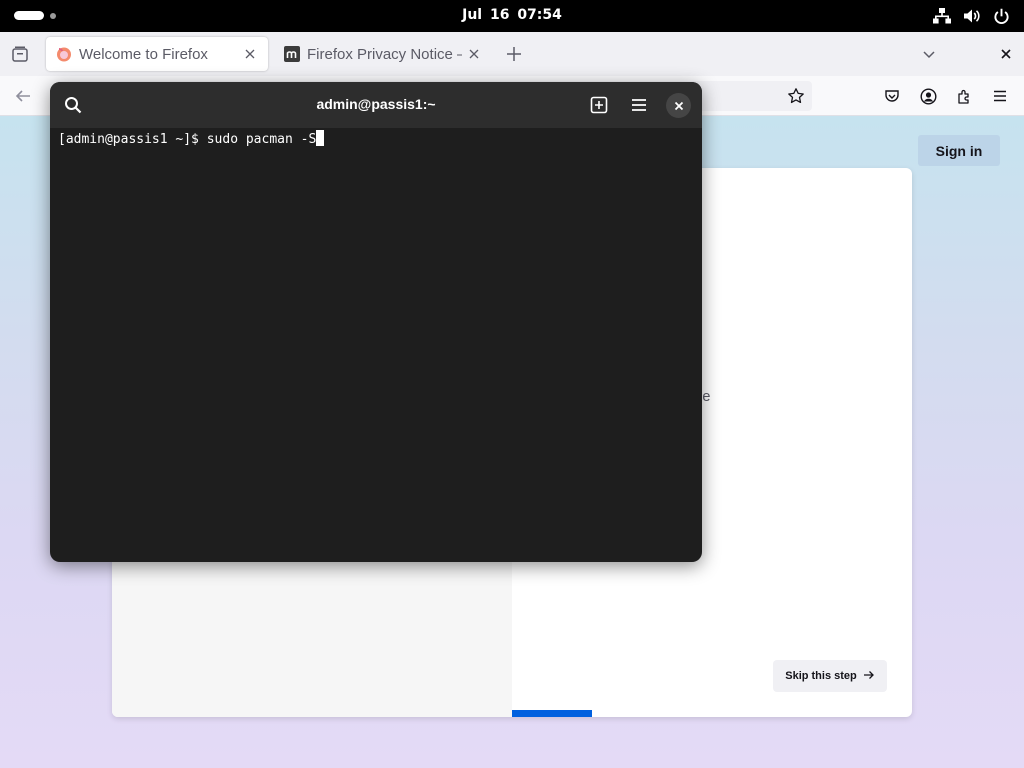 The image size is (1024, 768). Describe the element at coordinates (942, 16) in the screenshot. I see `network-icon` at that location.